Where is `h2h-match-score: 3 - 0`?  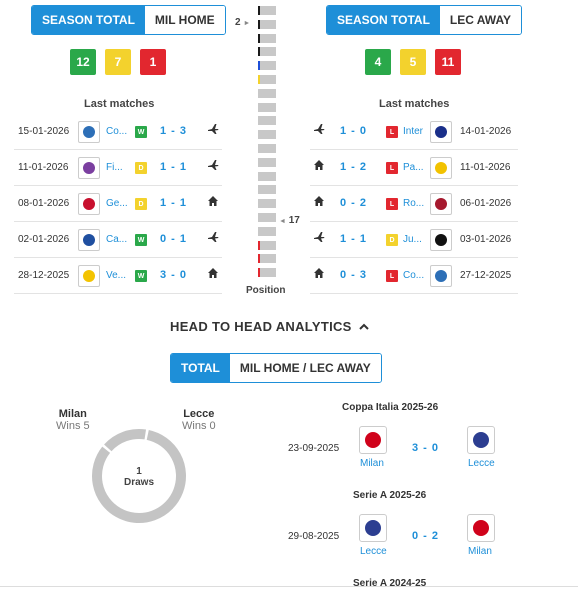 h2h-match-score: 3 - 0 is located at coordinates (425, 448).